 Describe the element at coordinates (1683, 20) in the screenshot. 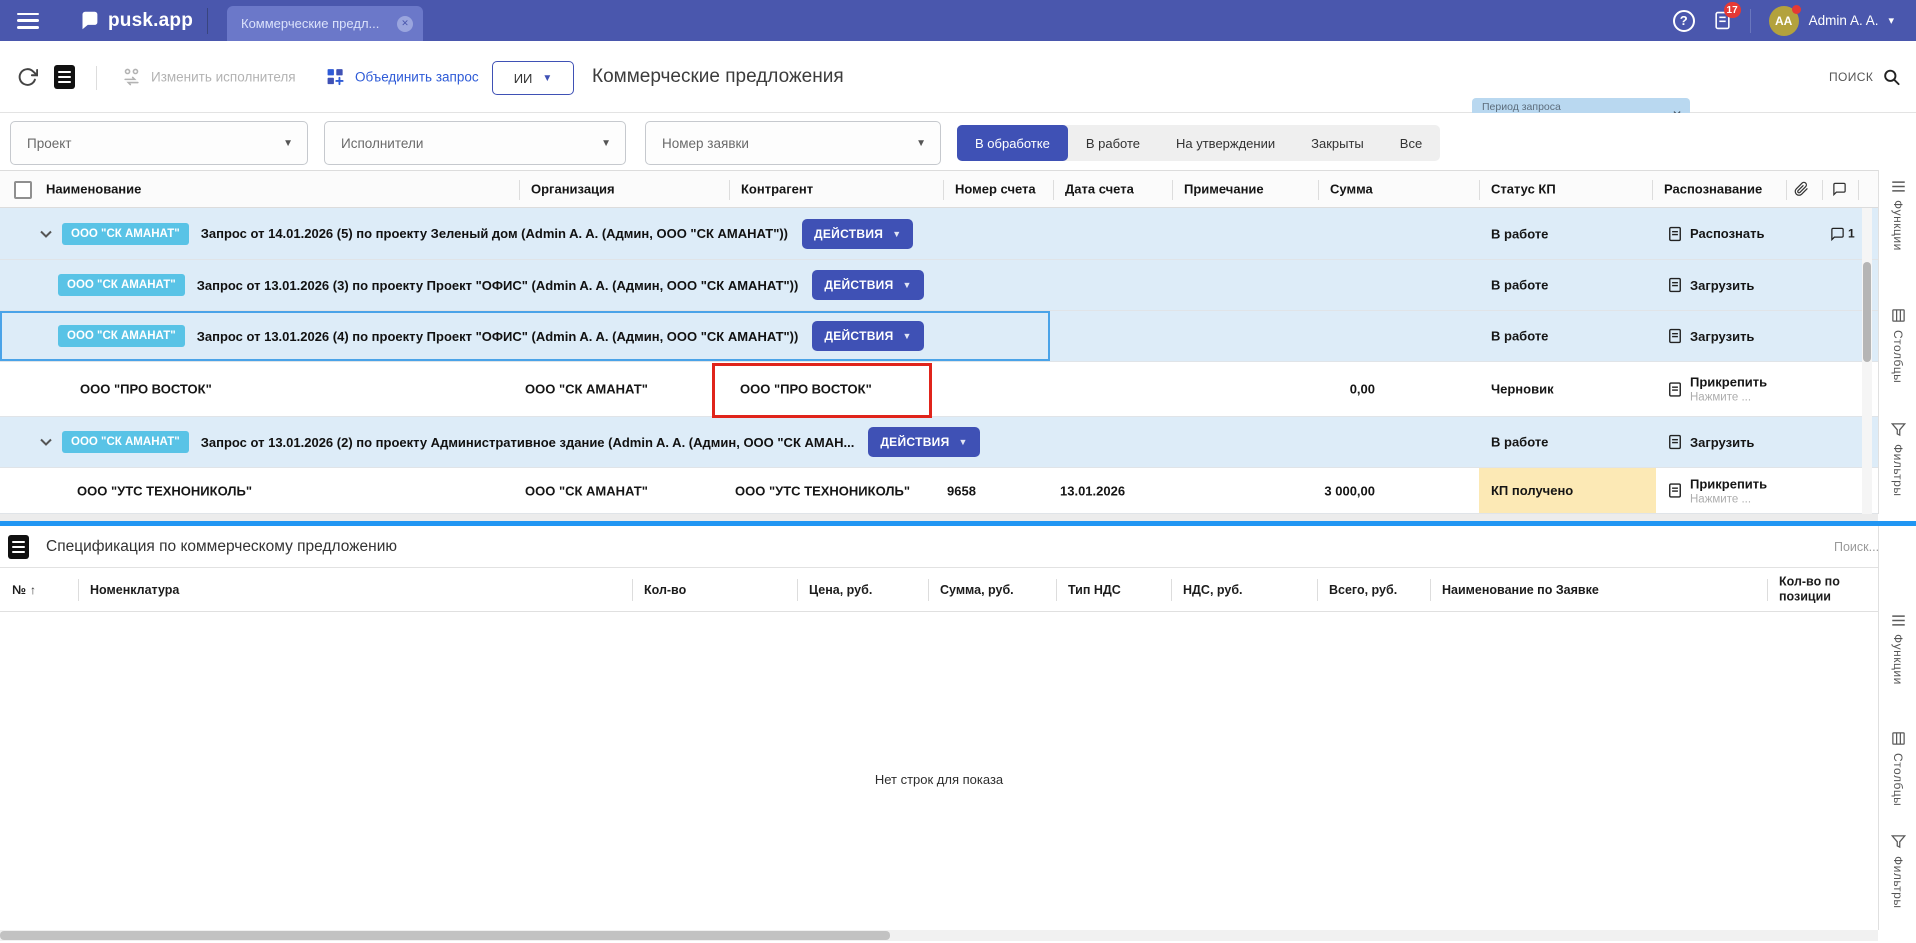

I see `help-icon: ?` at that location.